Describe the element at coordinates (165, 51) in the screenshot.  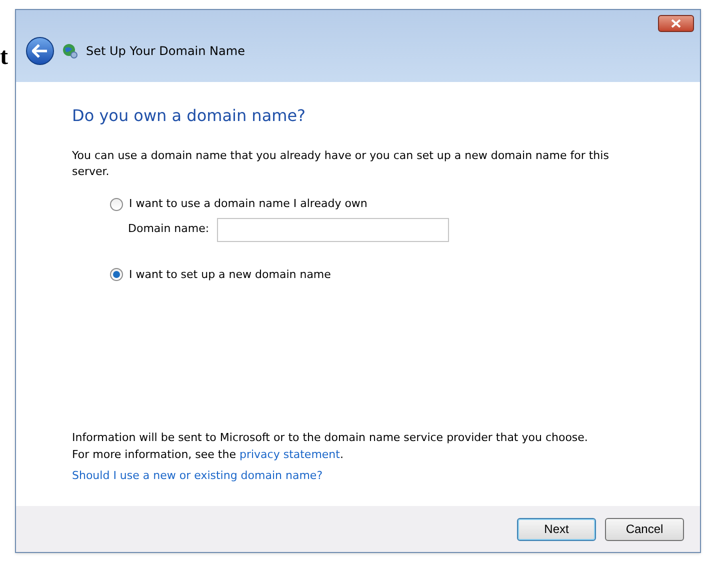
I see `window-title: Set Up Your Domain Name` at that location.